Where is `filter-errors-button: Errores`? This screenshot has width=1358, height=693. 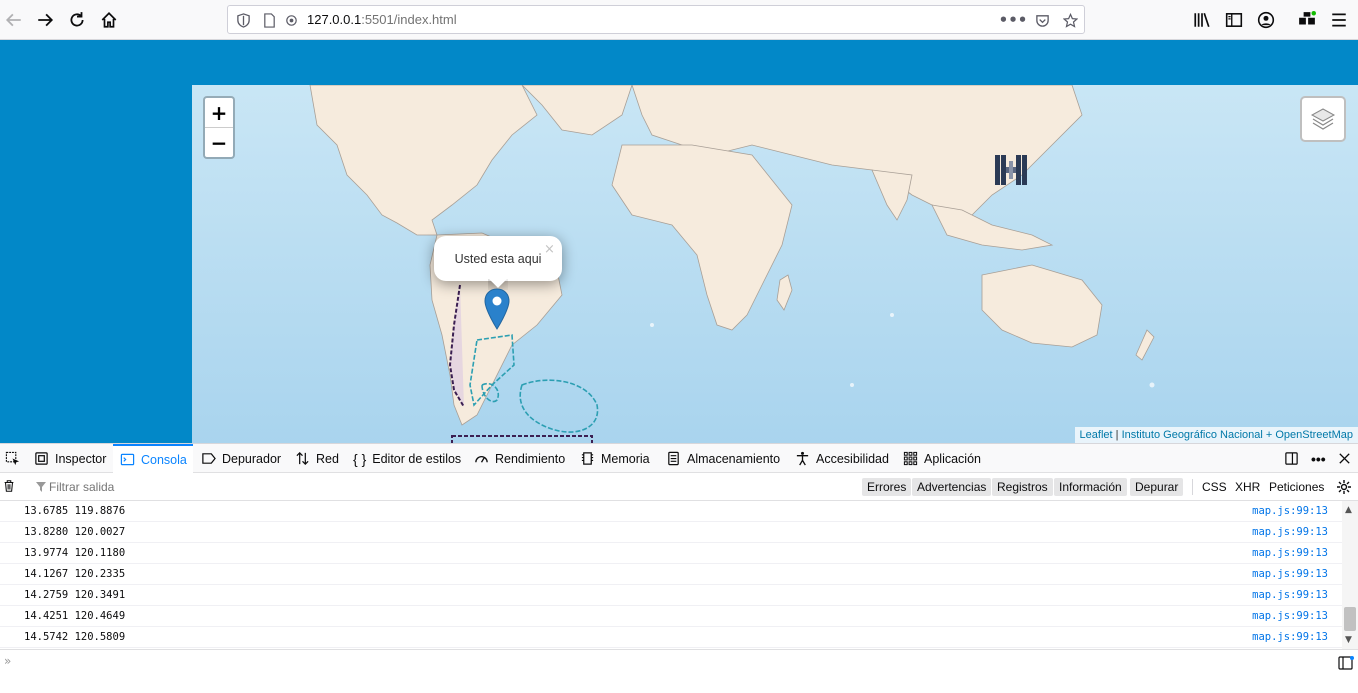
filter-errors-button: Errores is located at coordinates (887, 487).